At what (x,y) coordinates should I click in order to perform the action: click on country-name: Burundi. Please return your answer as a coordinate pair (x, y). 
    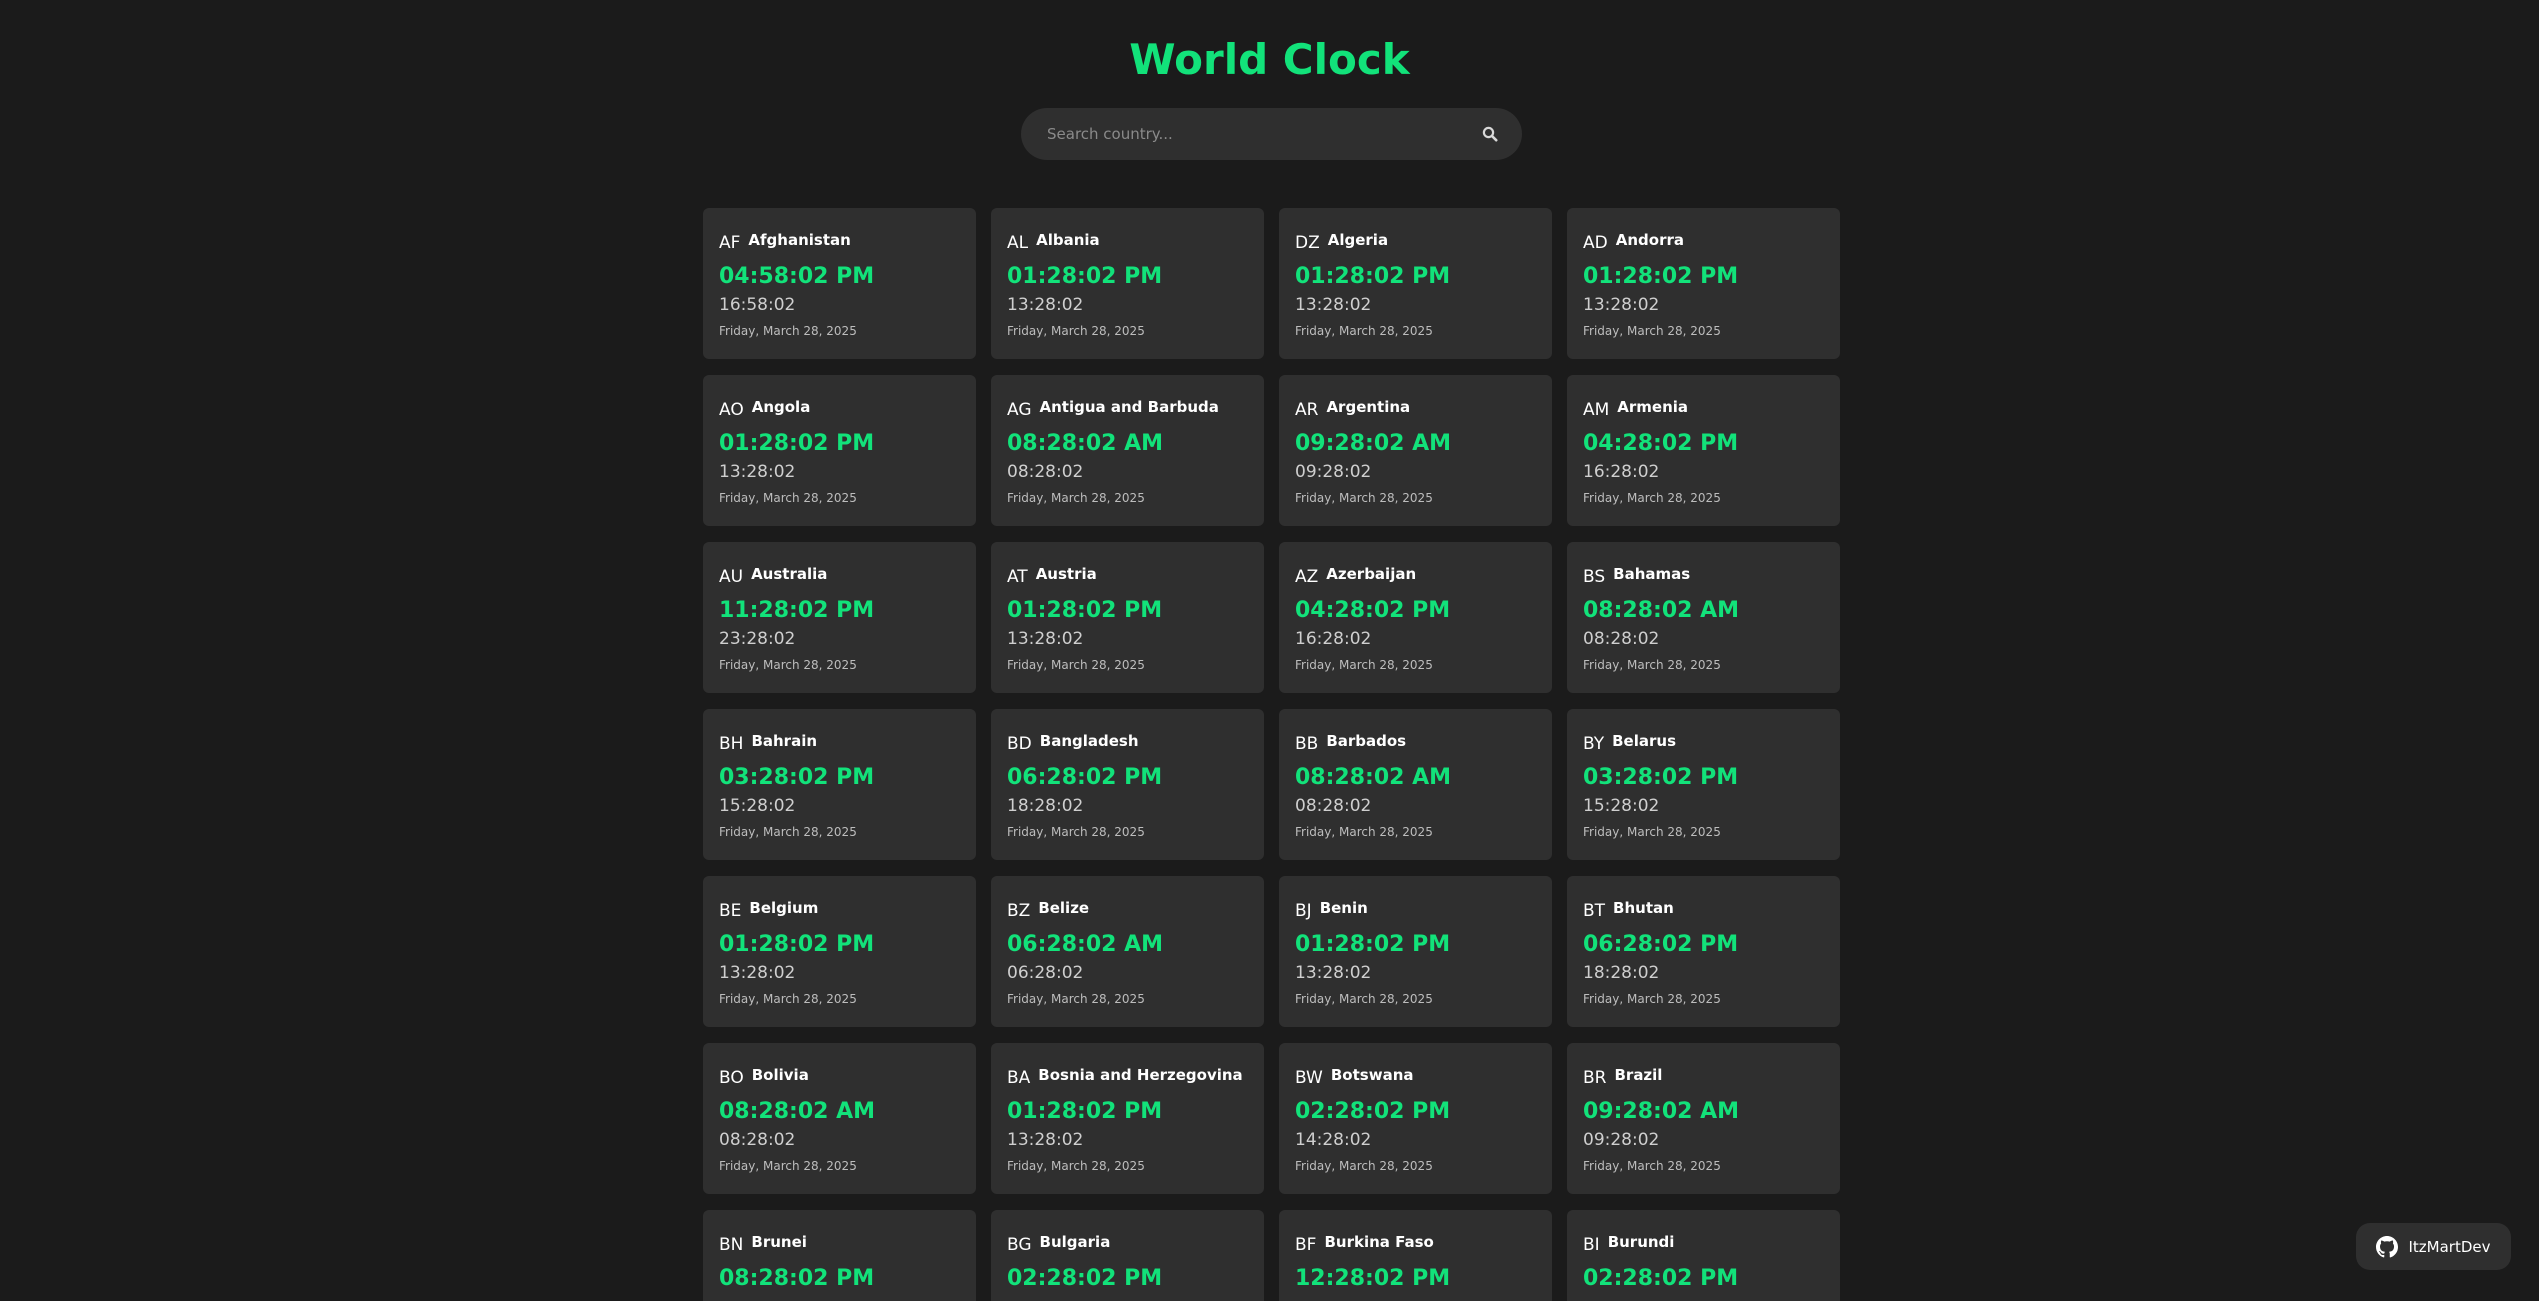
    Looking at the image, I should click on (1641, 1242).